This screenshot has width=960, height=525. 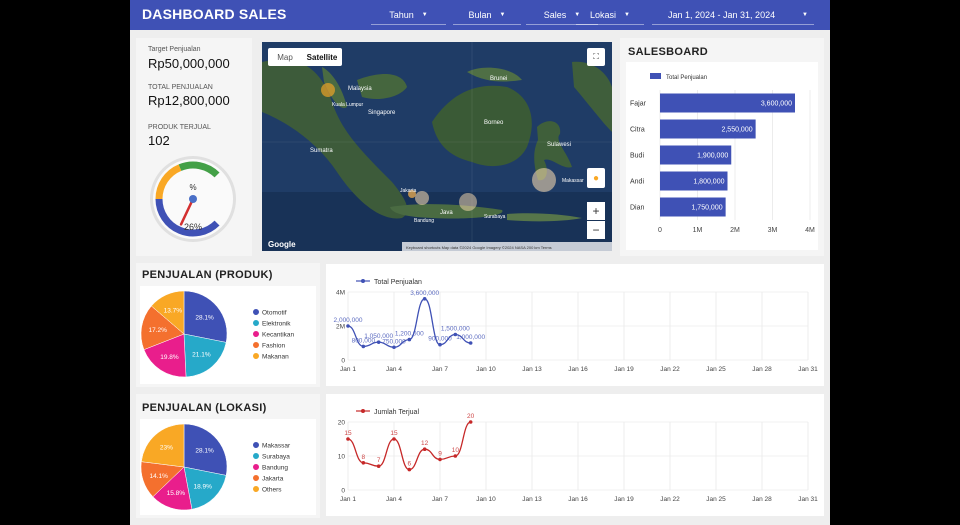 What do you see at coordinates (214, 14) in the screenshot?
I see `page-title: DASHBOARD SALES` at bounding box center [214, 14].